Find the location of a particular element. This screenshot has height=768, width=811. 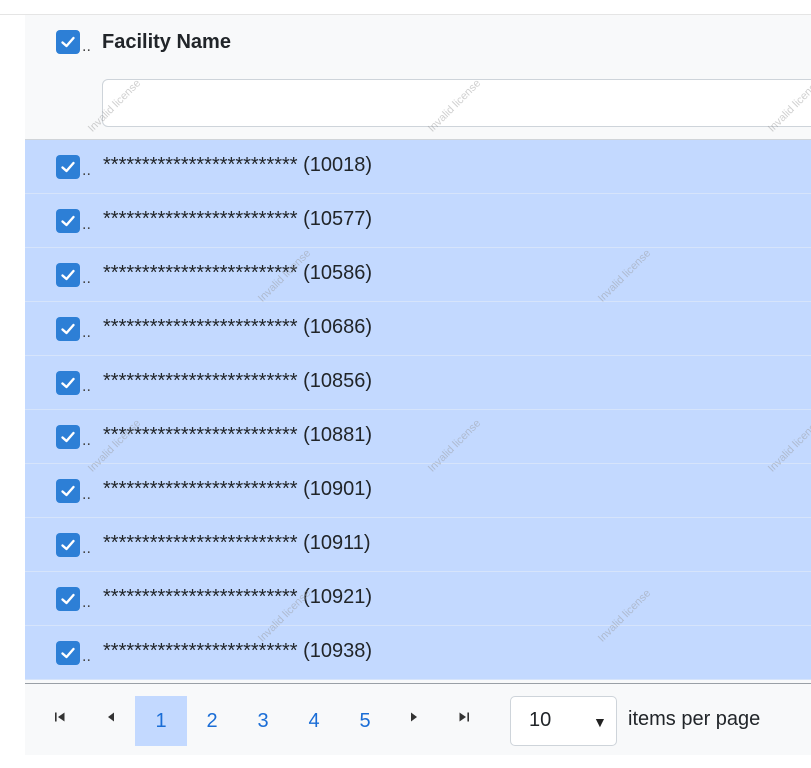

facility-name-cell: ************************* (10577) is located at coordinates (238, 219).